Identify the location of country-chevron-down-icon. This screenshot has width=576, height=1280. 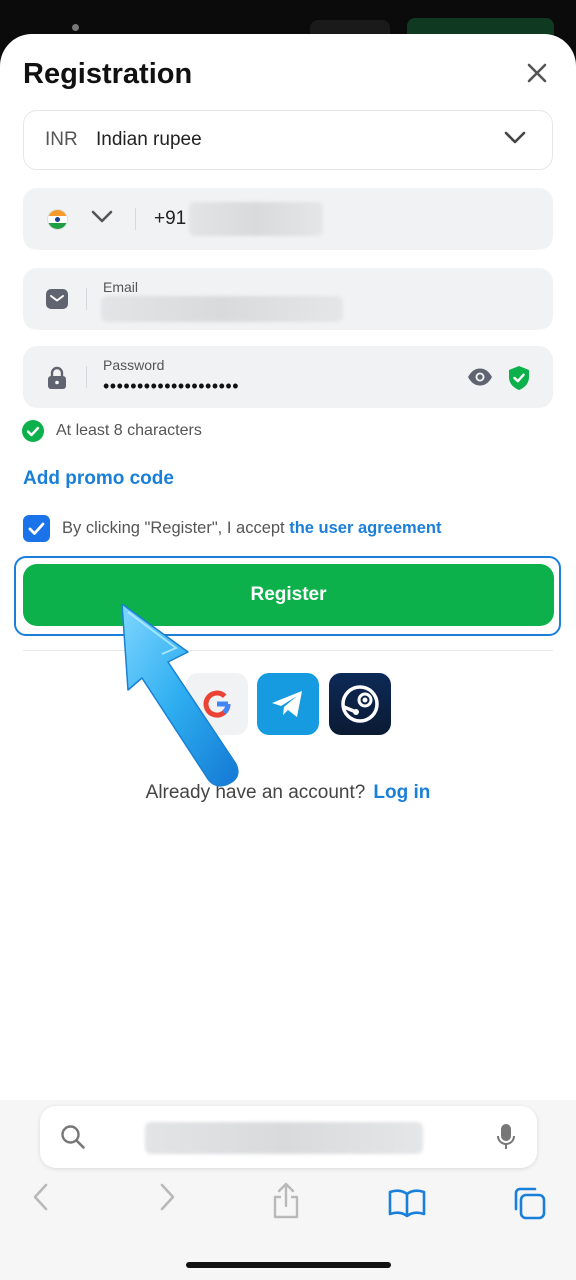
(102, 217).